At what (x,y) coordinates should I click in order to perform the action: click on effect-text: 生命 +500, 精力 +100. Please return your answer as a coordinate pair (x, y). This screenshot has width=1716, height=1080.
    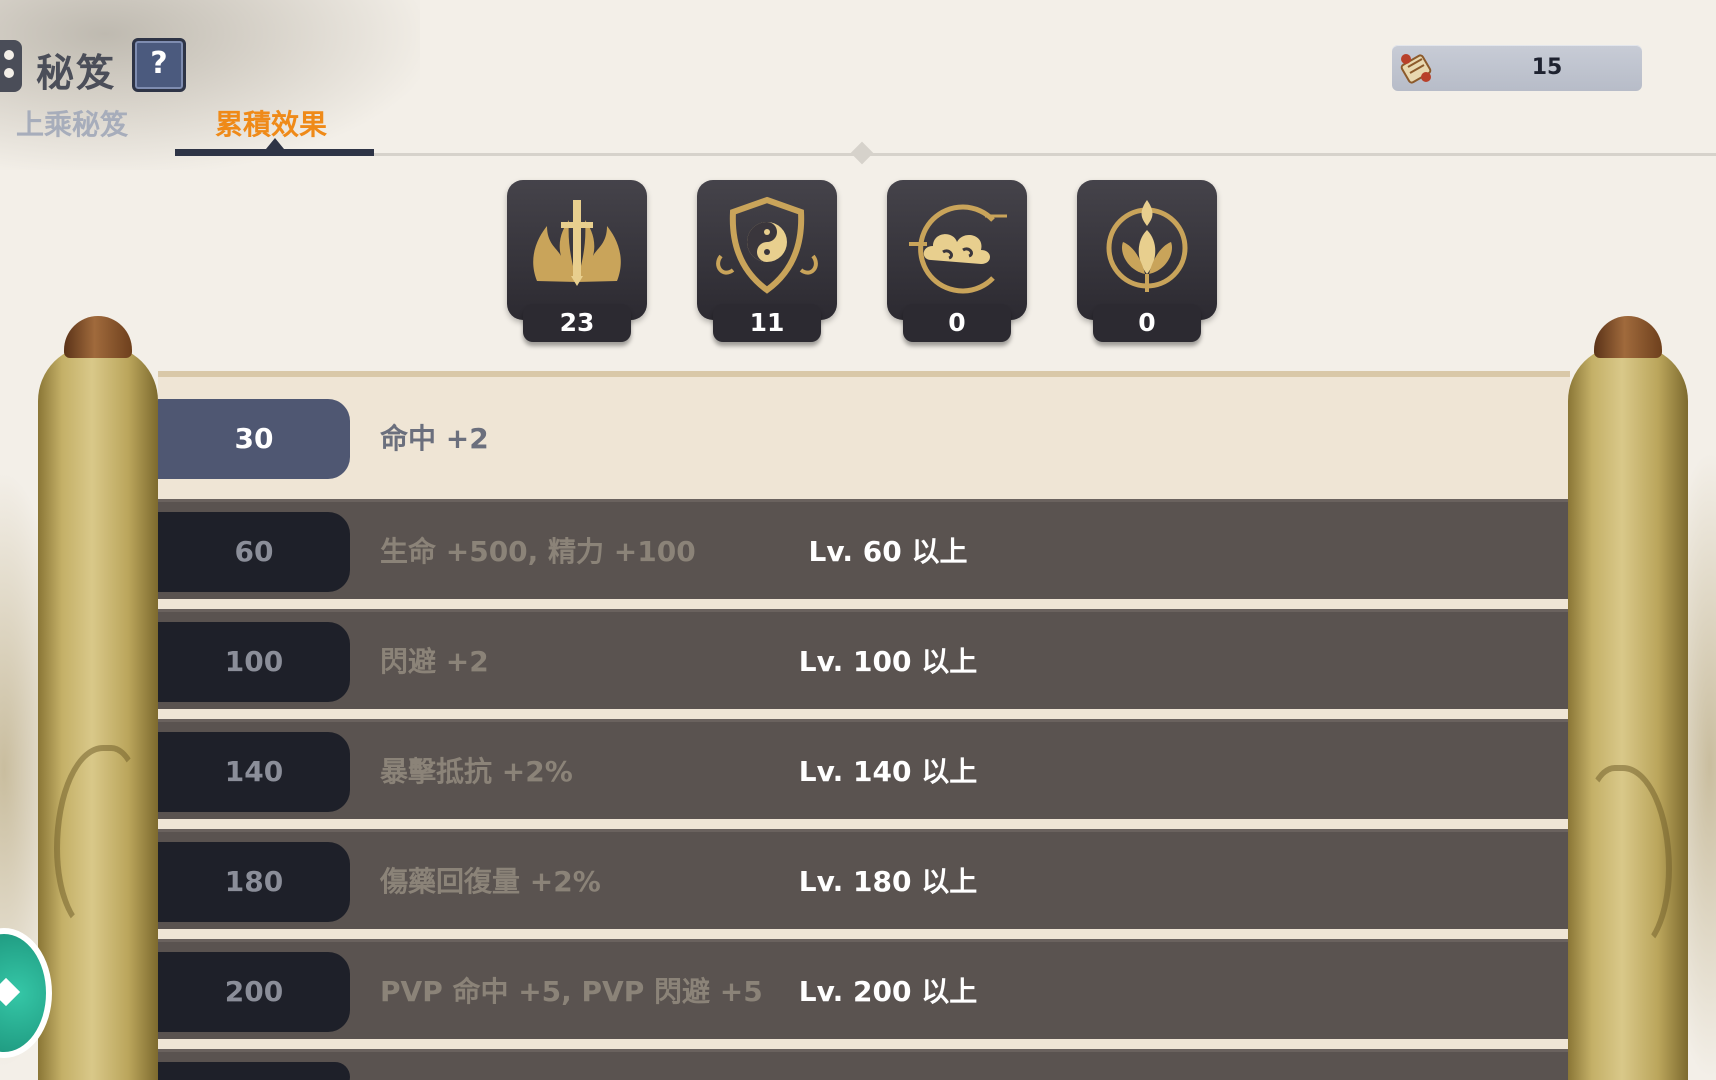
    Looking at the image, I should click on (538, 551).